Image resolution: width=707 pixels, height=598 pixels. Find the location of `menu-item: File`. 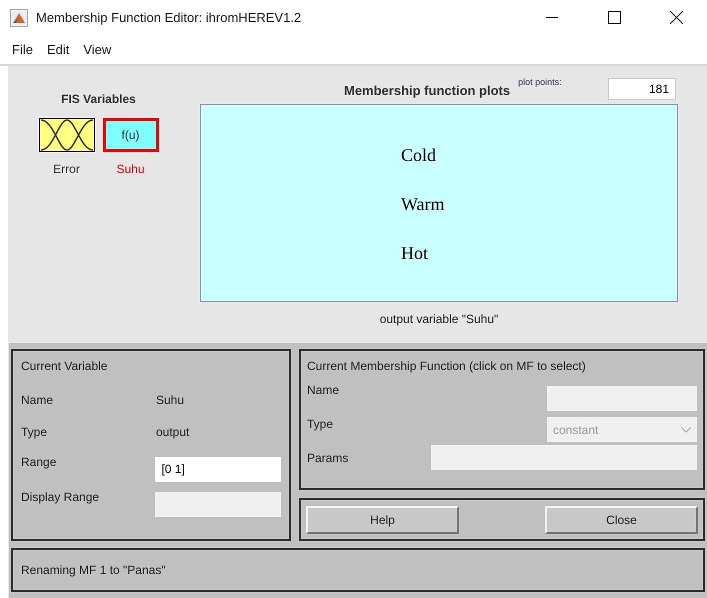

menu-item: File is located at coordinates (22, 50).